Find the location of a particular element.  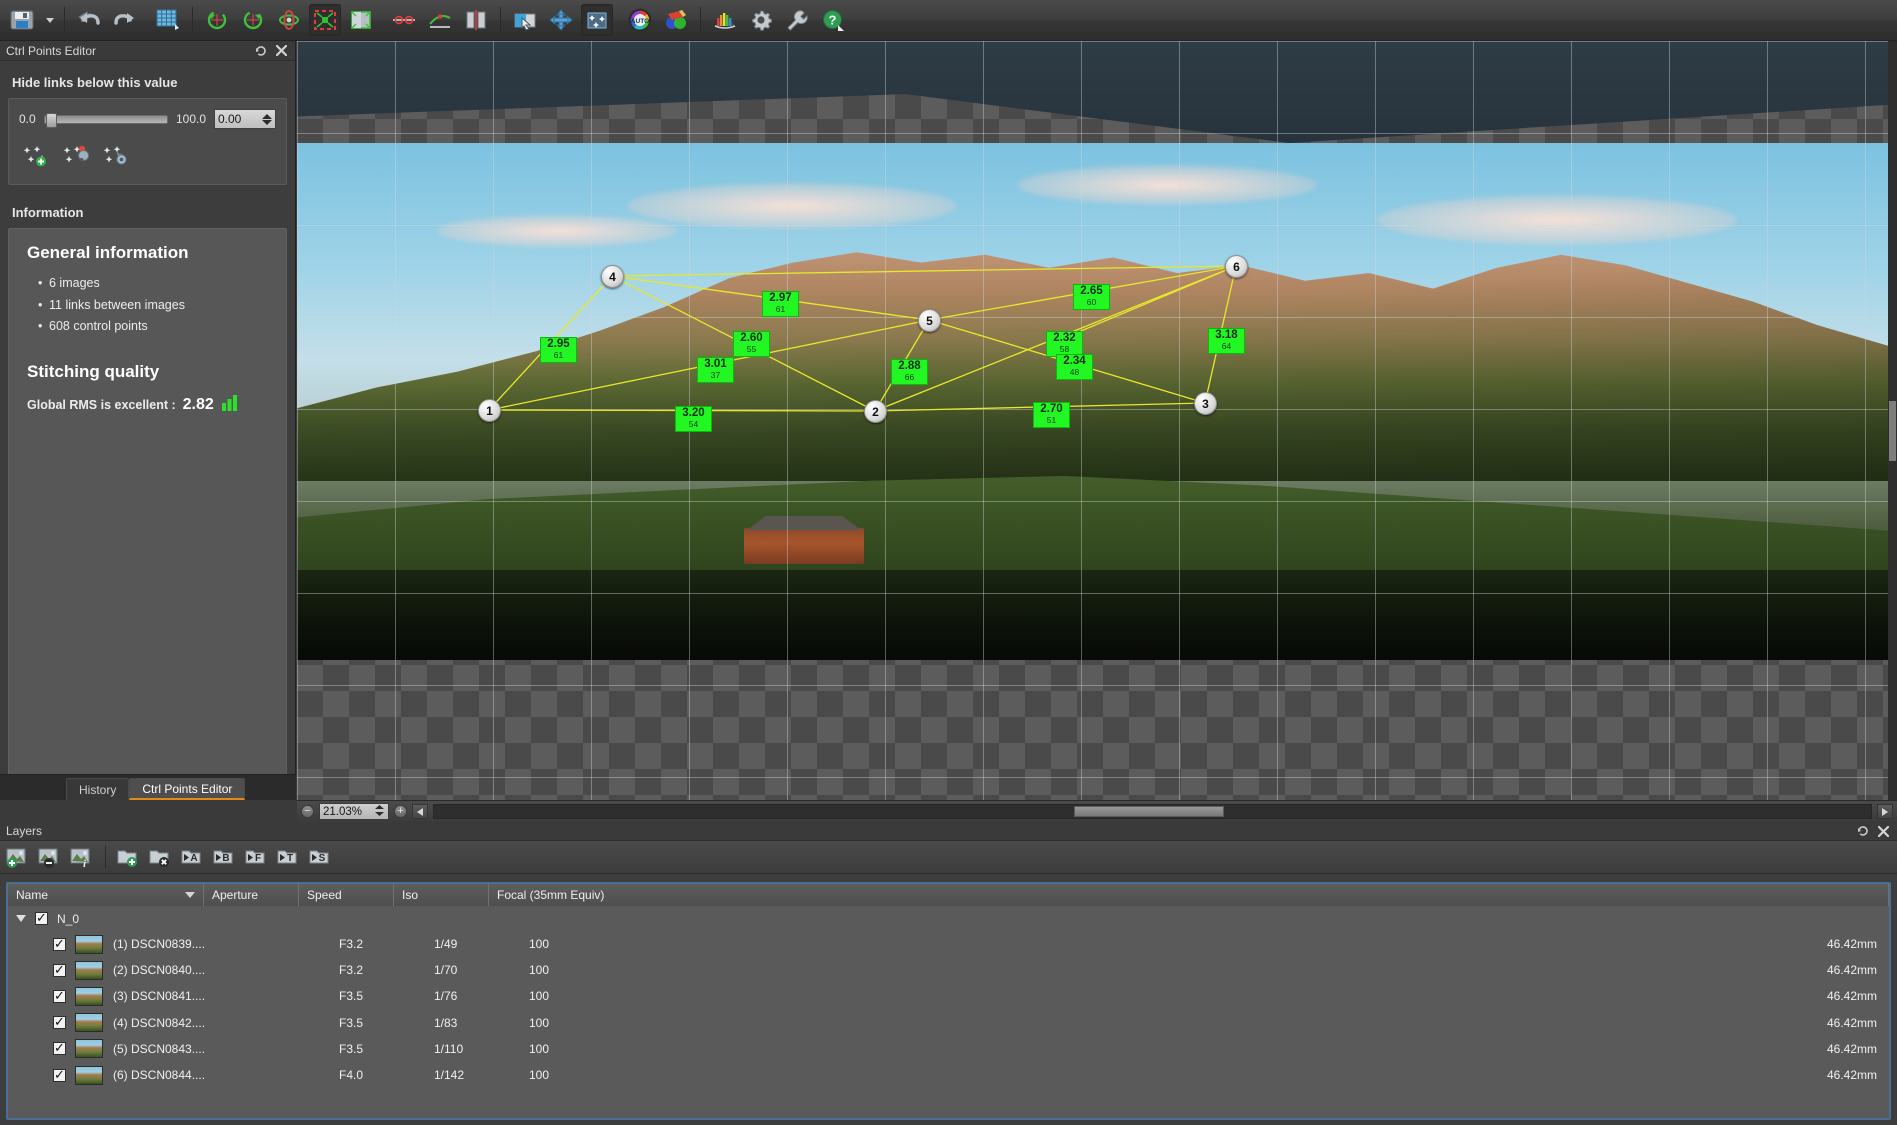

save-project-icon is located at coordinates (22, 20).